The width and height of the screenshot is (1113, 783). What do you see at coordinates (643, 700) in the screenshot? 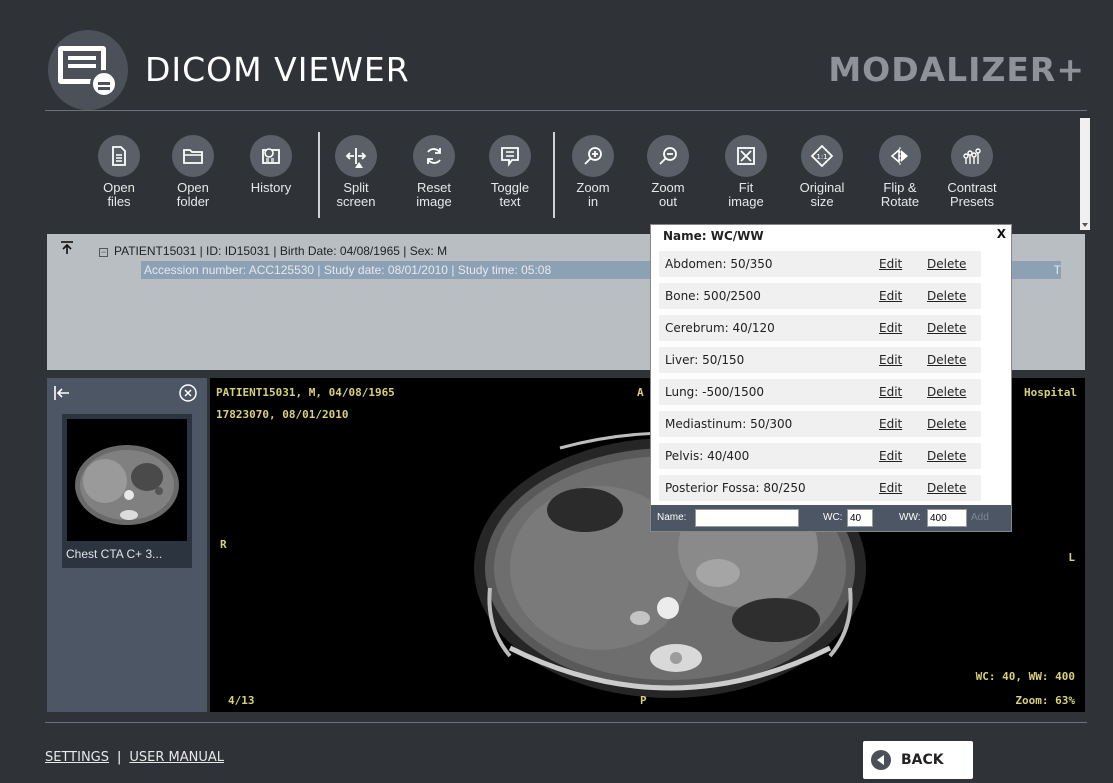
I see `orientation-posterior: P` at bounding box center [643, 700].